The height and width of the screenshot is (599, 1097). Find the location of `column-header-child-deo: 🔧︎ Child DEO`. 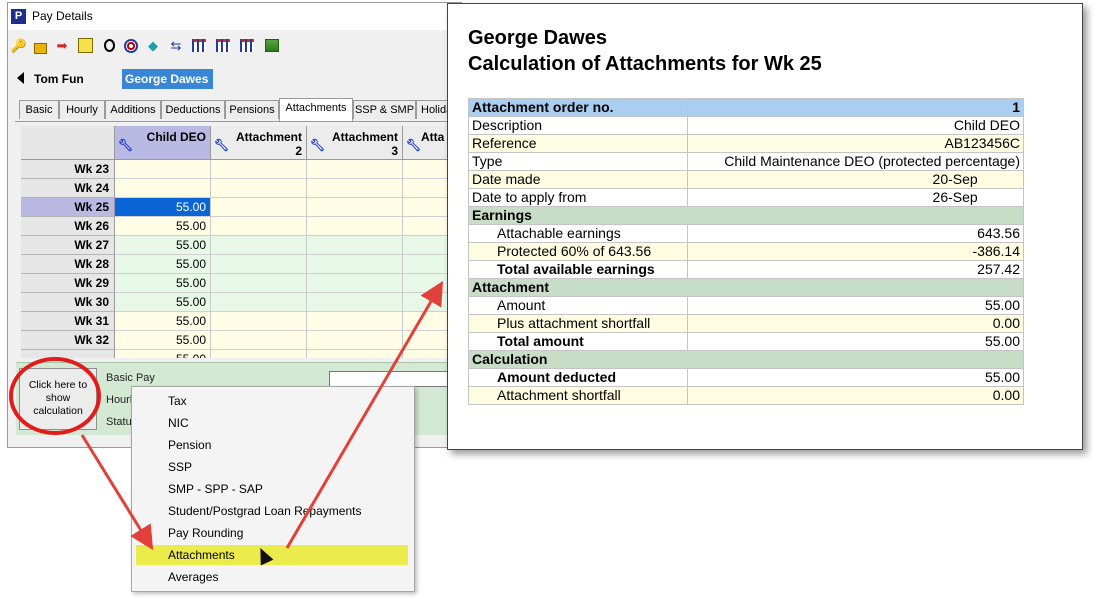

column-header-child-deo: 🔧︎ Child DEO is located at coordinates (163, 143).